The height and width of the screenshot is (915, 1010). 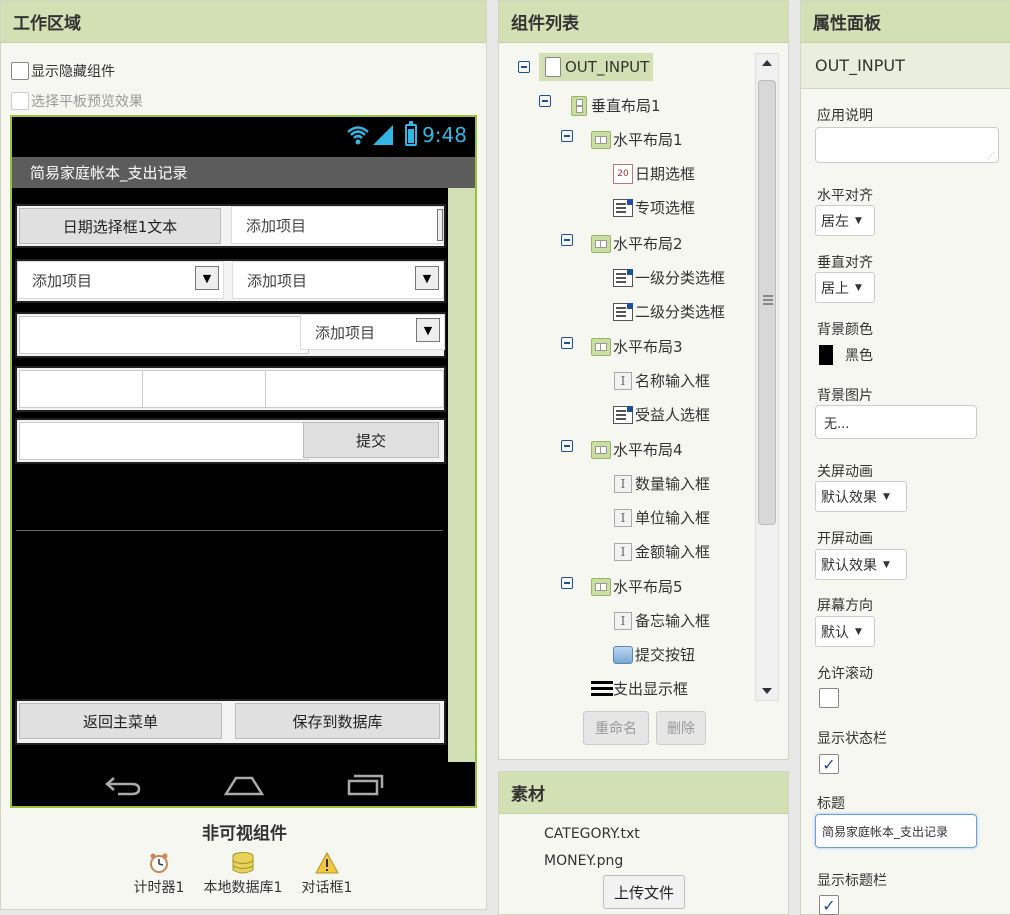 I want to click on scroll-down-icon, so click(x=767, y=691).